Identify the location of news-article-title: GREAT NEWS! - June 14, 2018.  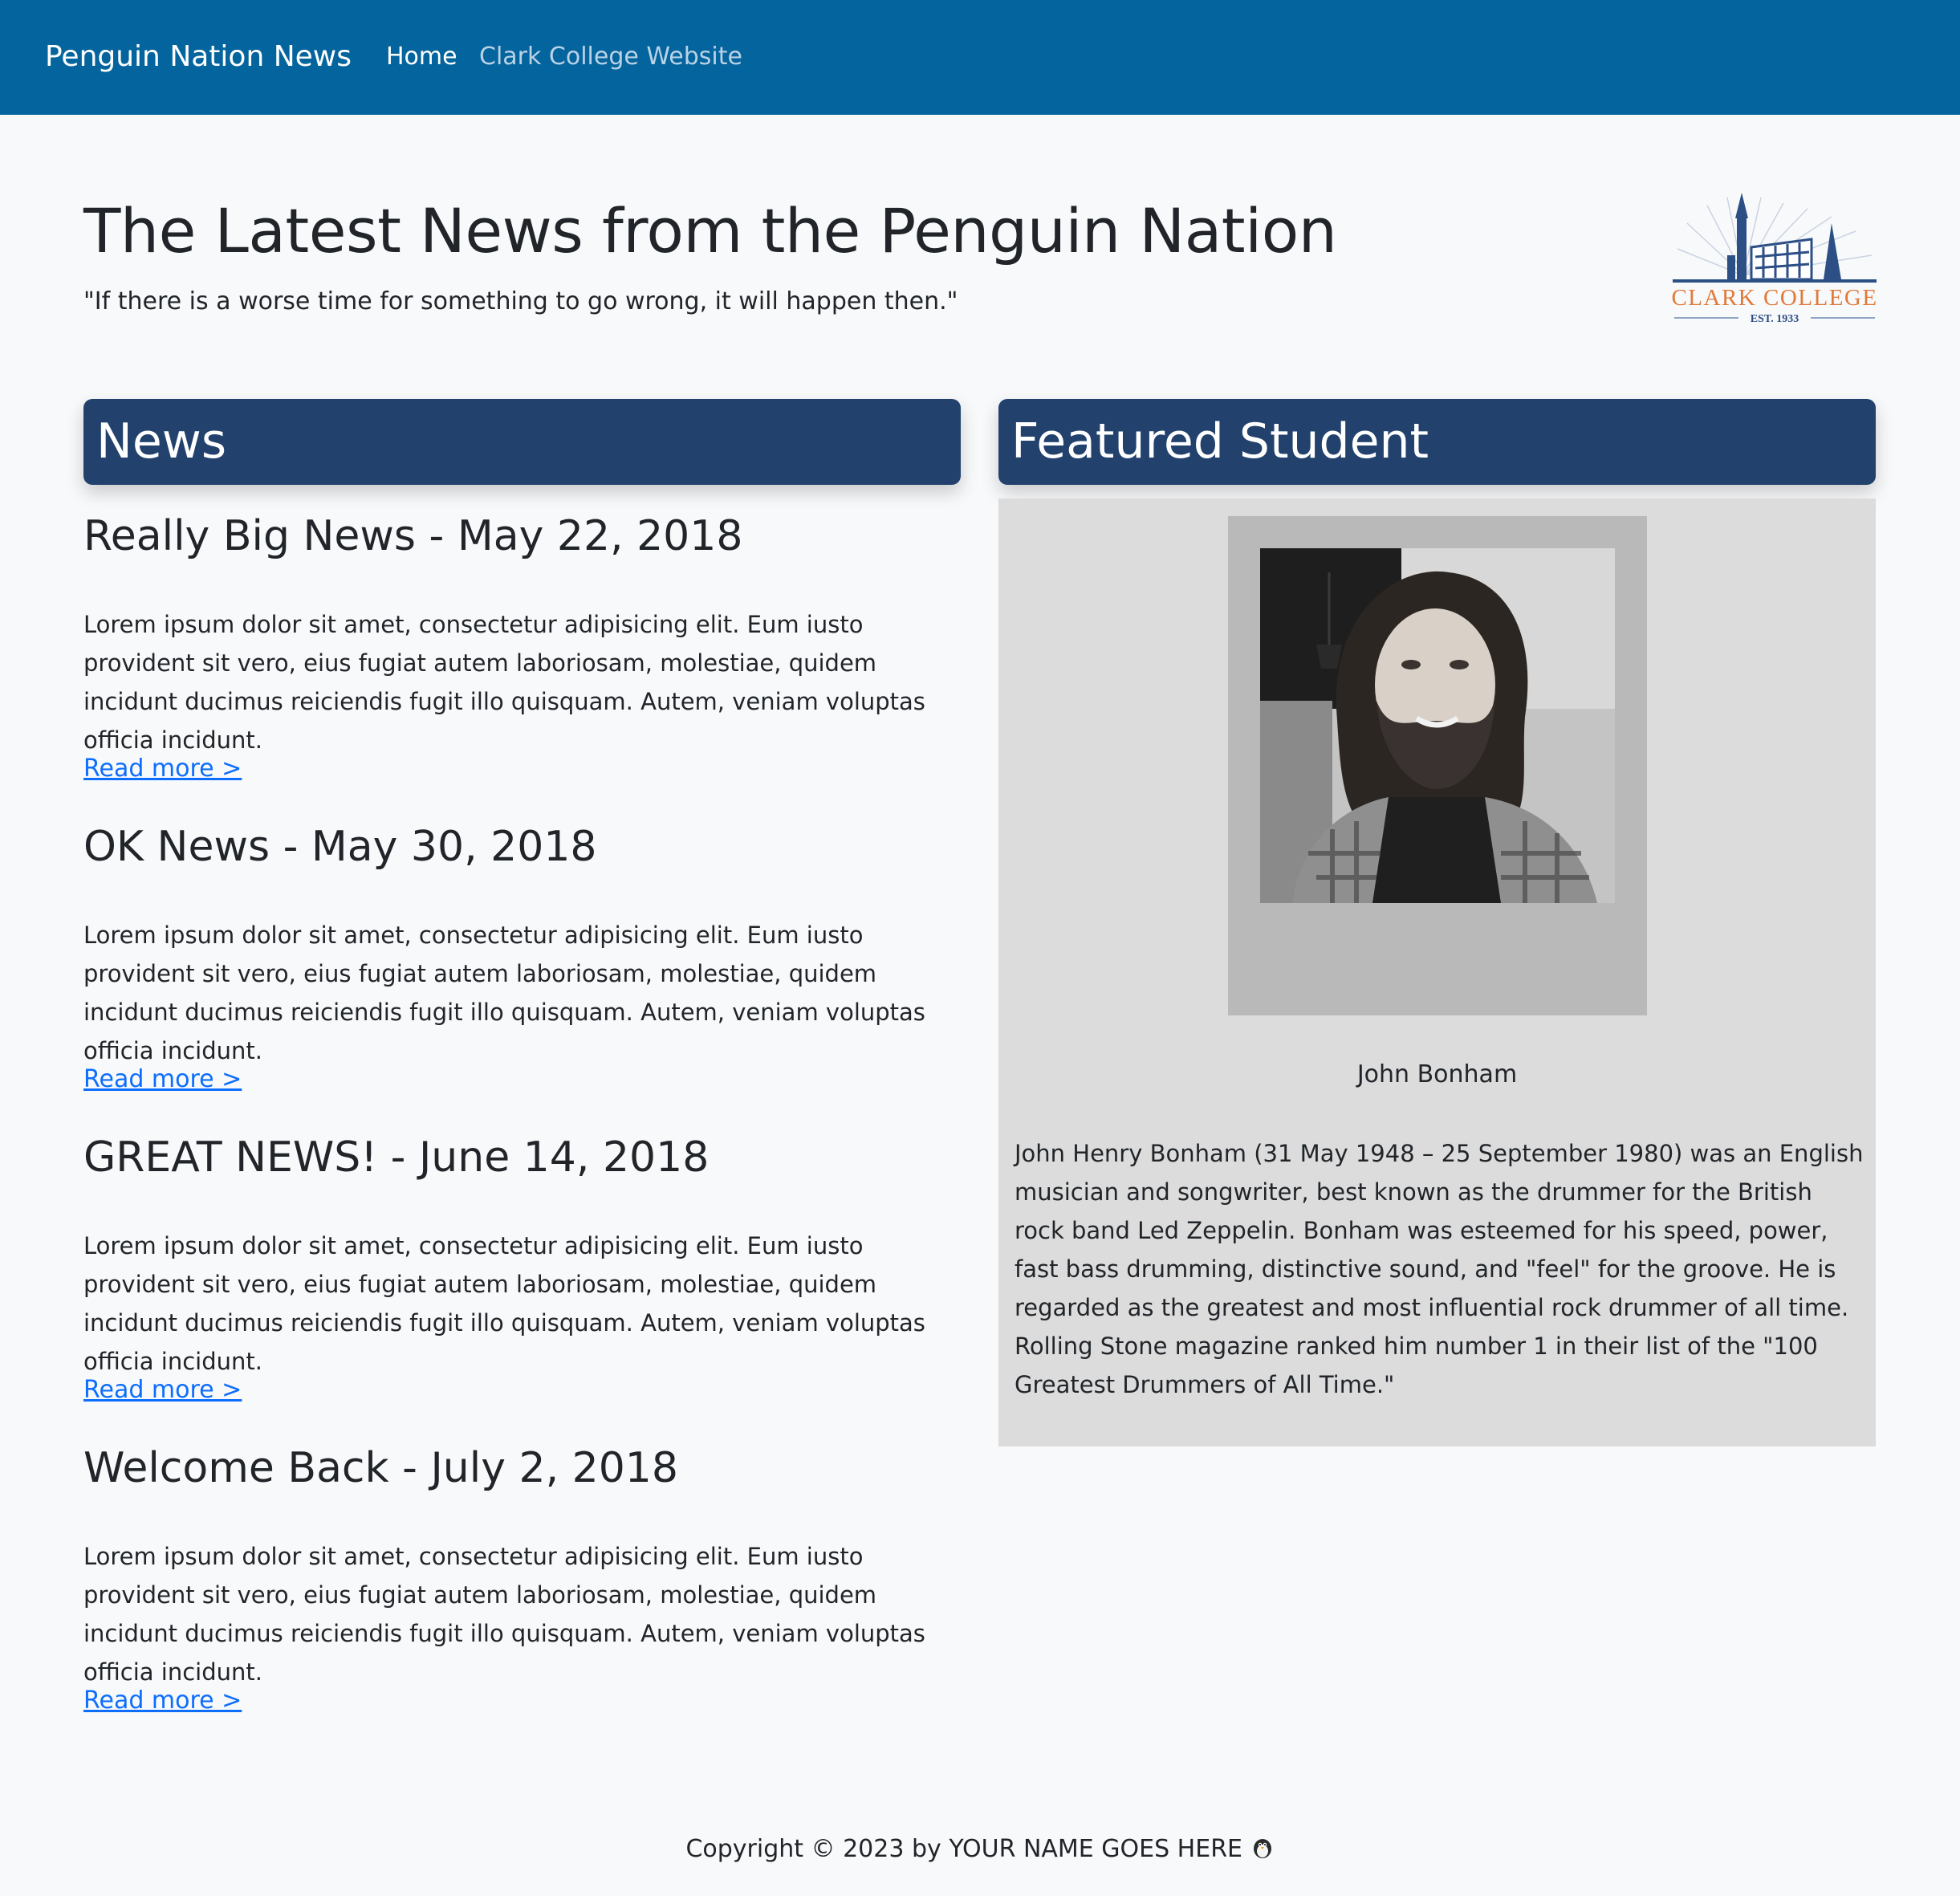
(396, 1158).